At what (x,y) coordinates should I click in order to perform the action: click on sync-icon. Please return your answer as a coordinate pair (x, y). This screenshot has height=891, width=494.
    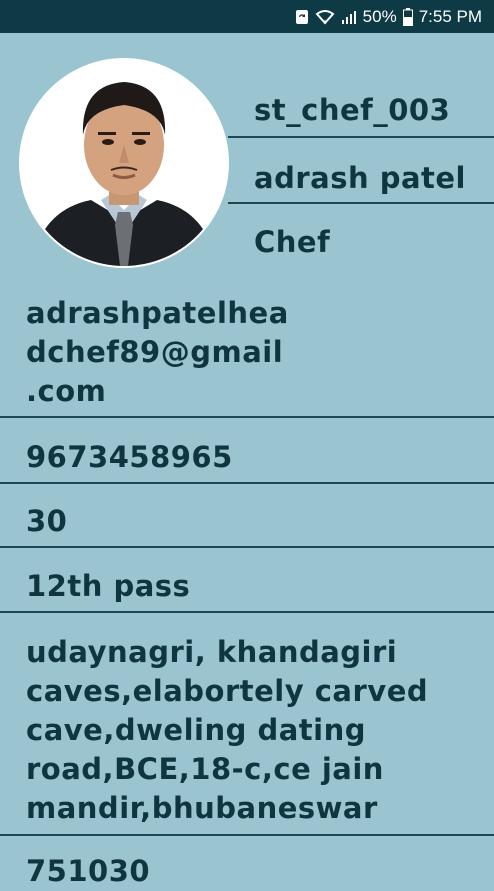
    Looking at the image, I should click on (302, 17).